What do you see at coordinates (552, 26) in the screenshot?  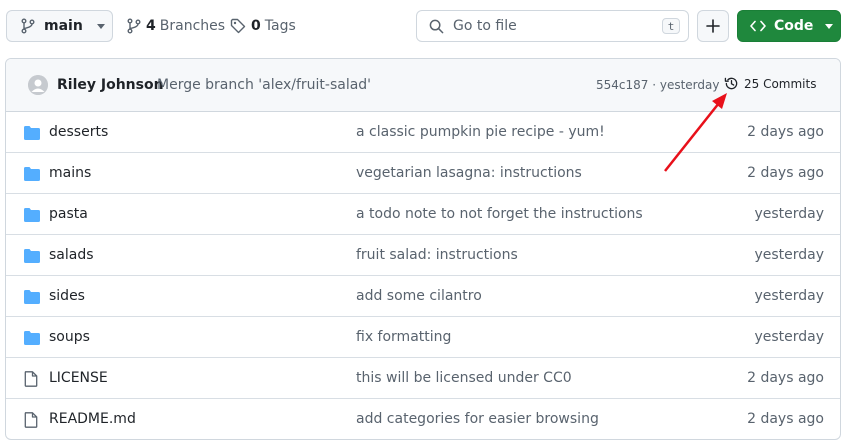 I see `go-to-file-input: Go to file t` at bounding box center [552, 26].